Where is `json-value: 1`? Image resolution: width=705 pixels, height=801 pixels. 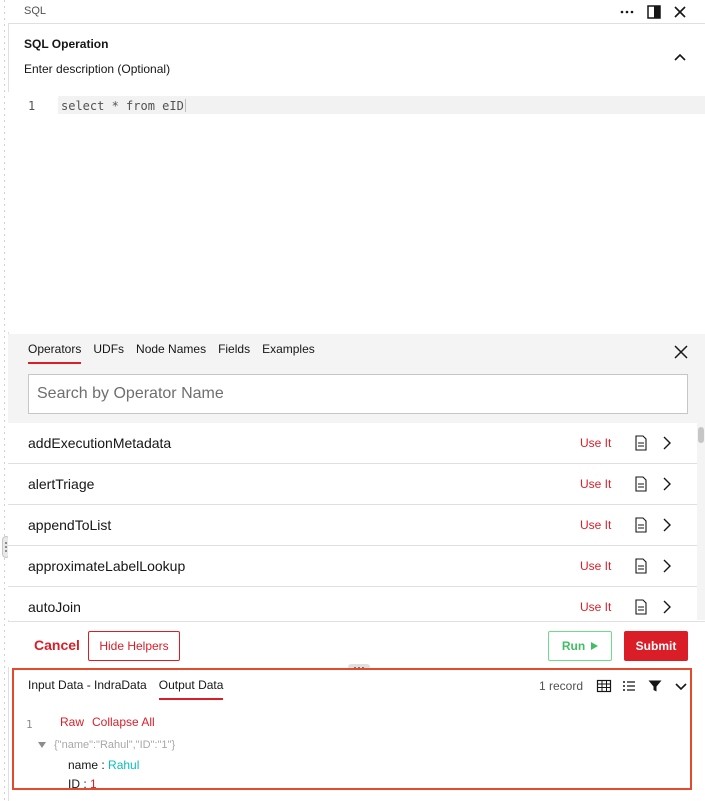
json-value: 1 is located at coordinates (93, 783).